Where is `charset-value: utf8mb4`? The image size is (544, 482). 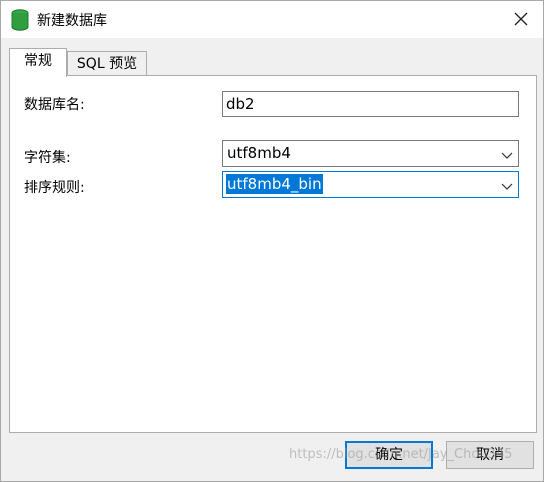
charset-value: utf8mb4 is located at coordinates (259, 153).